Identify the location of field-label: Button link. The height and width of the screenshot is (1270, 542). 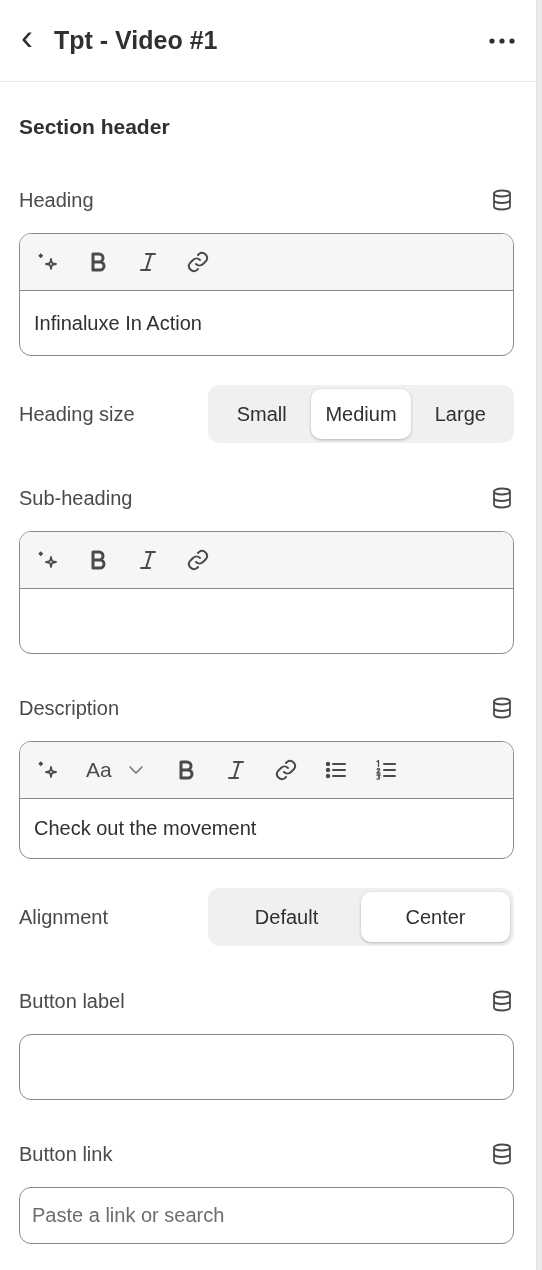
(66, 1154).